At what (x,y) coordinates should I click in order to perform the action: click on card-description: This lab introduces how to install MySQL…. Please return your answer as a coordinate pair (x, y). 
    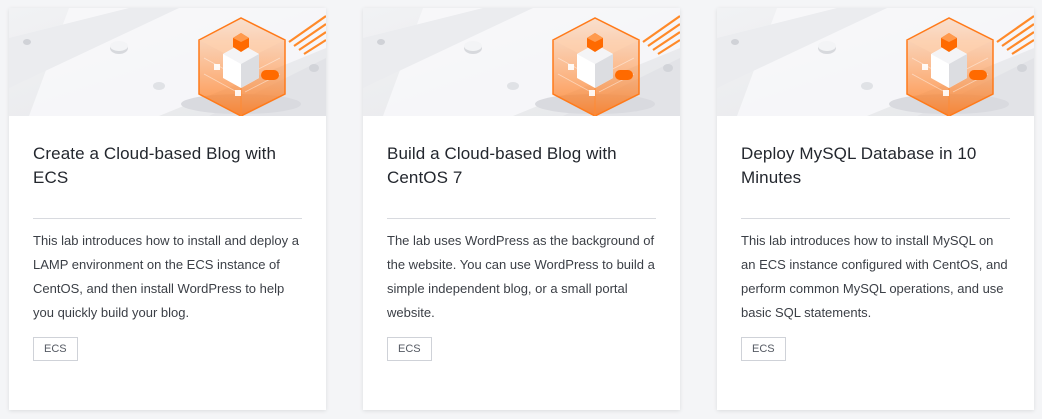
    Looking at the image, I should click on (874, 276).